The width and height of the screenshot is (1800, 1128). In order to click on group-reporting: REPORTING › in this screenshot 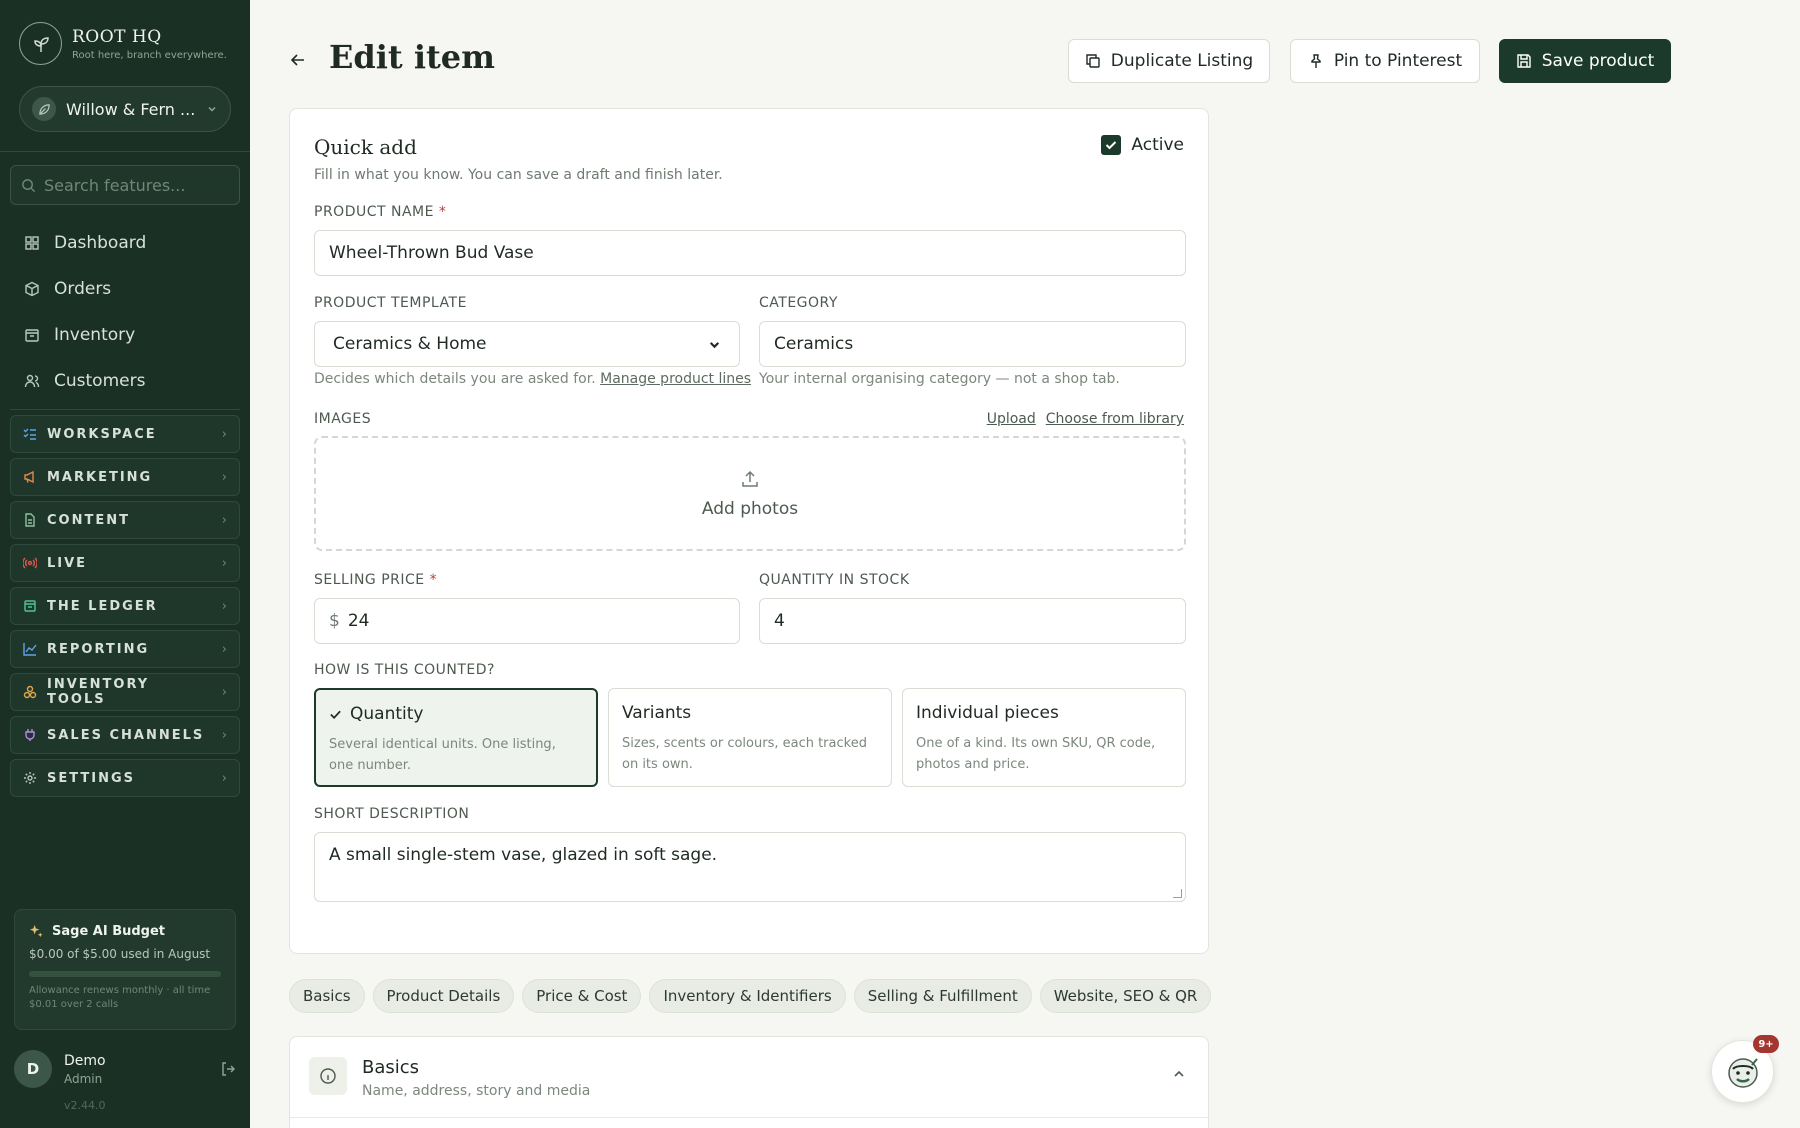, I will do `click(125, 649)`.